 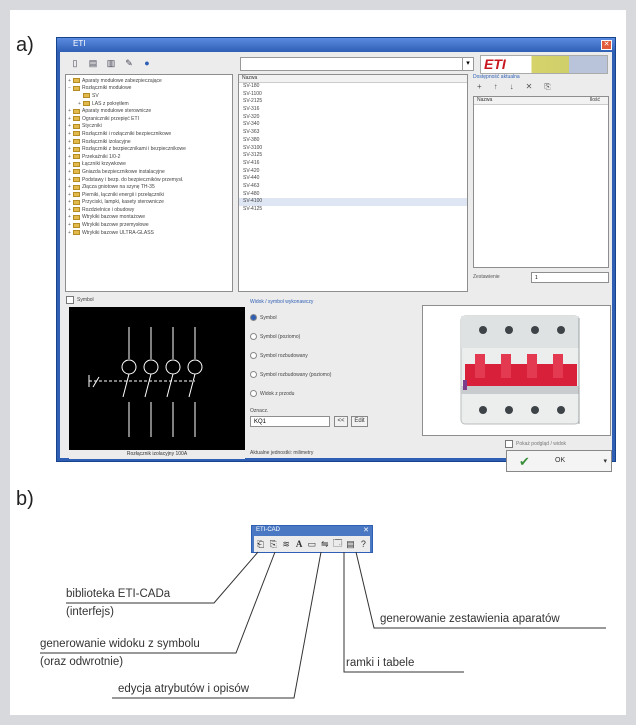 I want to click on annotation-list: generowanie zestawienia aparatów, so click(x=470, y=619).